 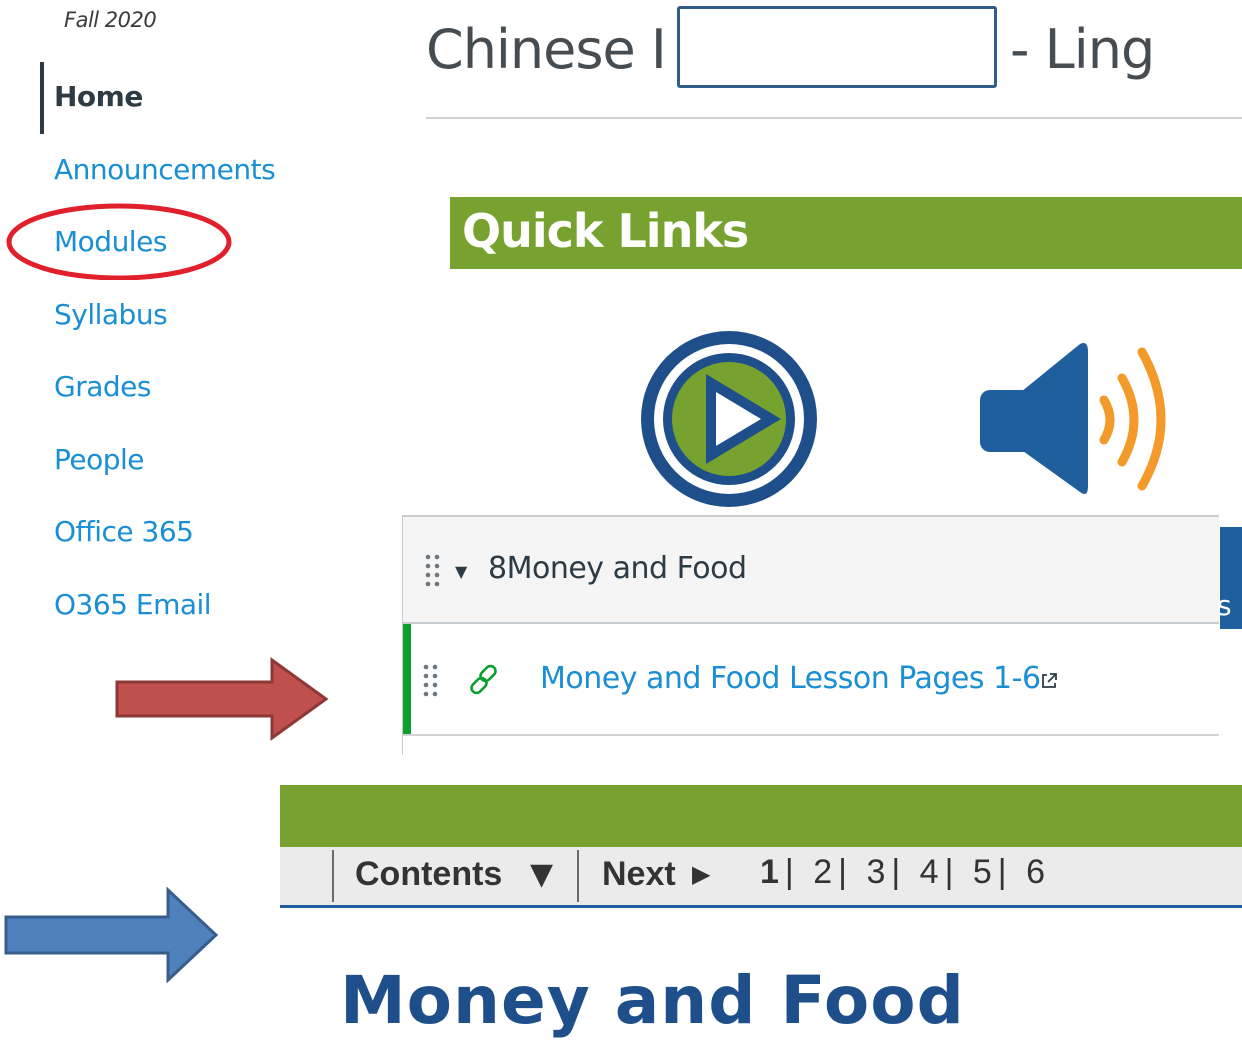 I want to click on course-title-prefix: Chinese I, so click(x=546, y=49).